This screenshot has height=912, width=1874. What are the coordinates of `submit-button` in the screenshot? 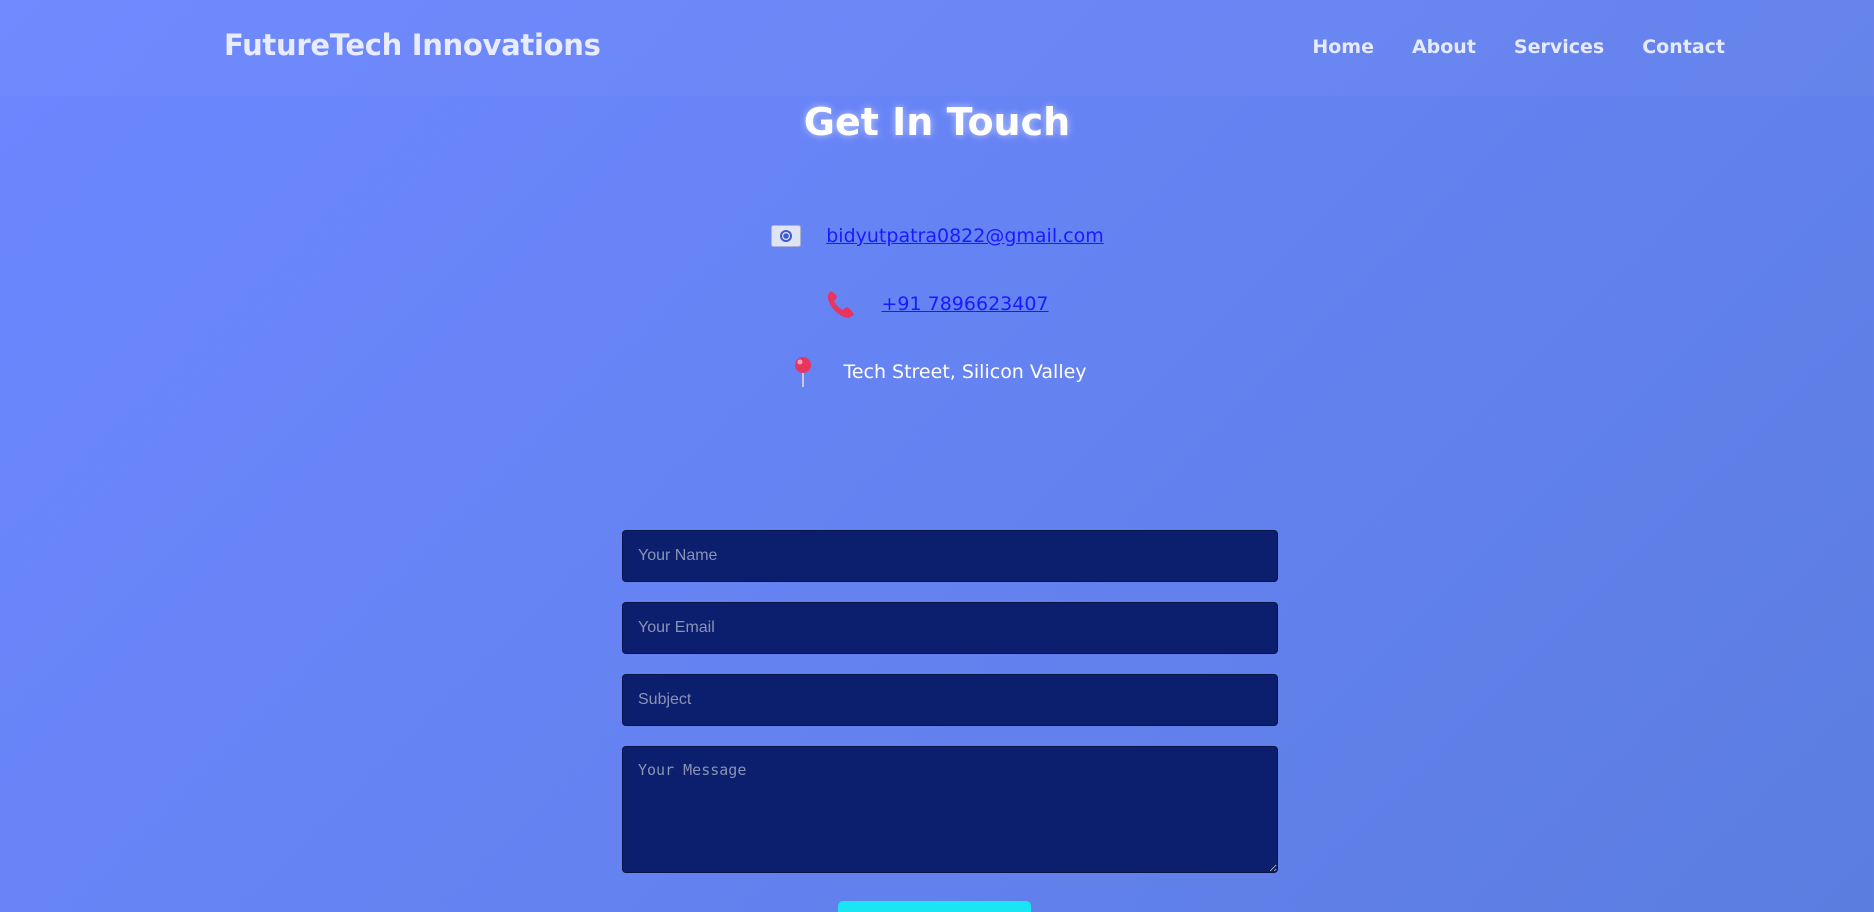 It's located at (934, 906).